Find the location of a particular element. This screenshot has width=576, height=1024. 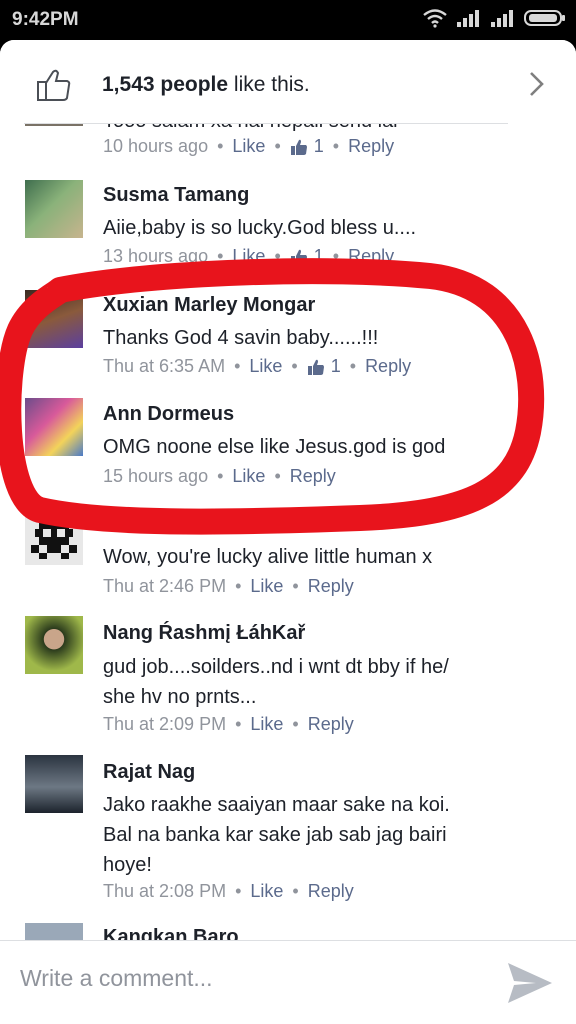

comment-time: Thu at 2:09 PM is located at coordinates (165, 724).